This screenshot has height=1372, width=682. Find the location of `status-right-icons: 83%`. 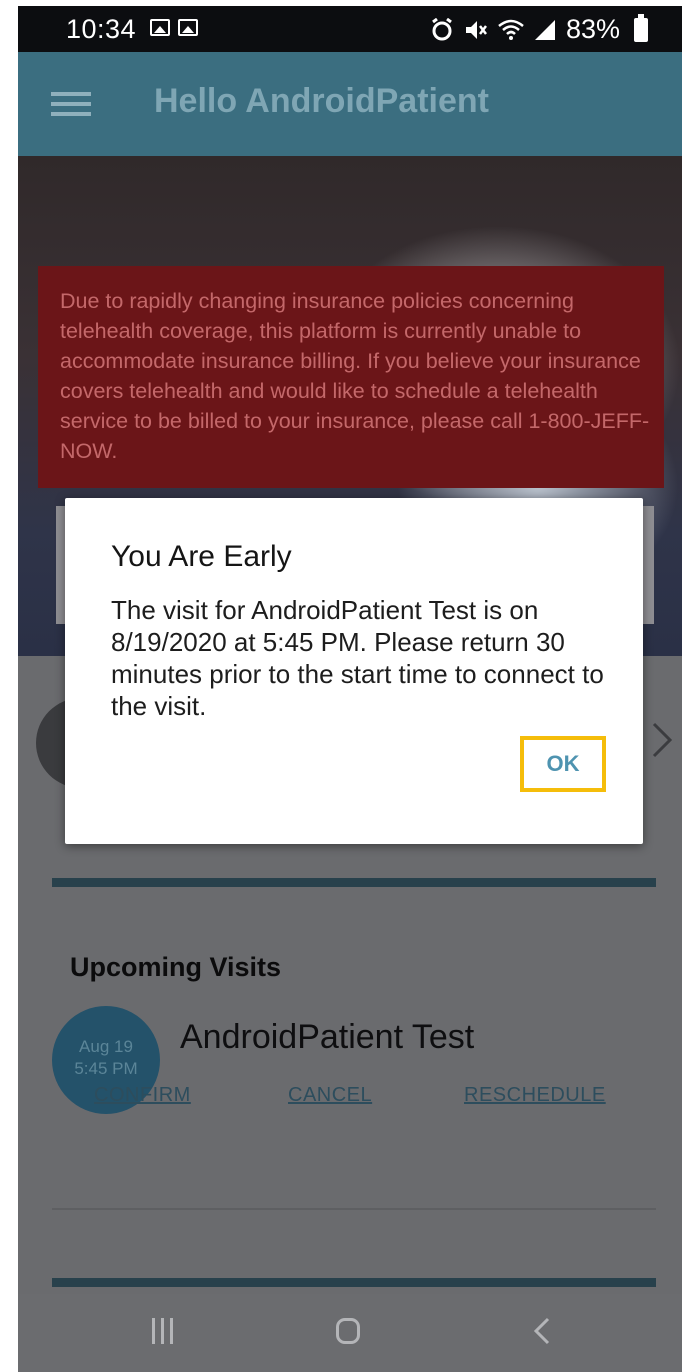

status-right-icons: 83% is located at coordinates (539, 29).